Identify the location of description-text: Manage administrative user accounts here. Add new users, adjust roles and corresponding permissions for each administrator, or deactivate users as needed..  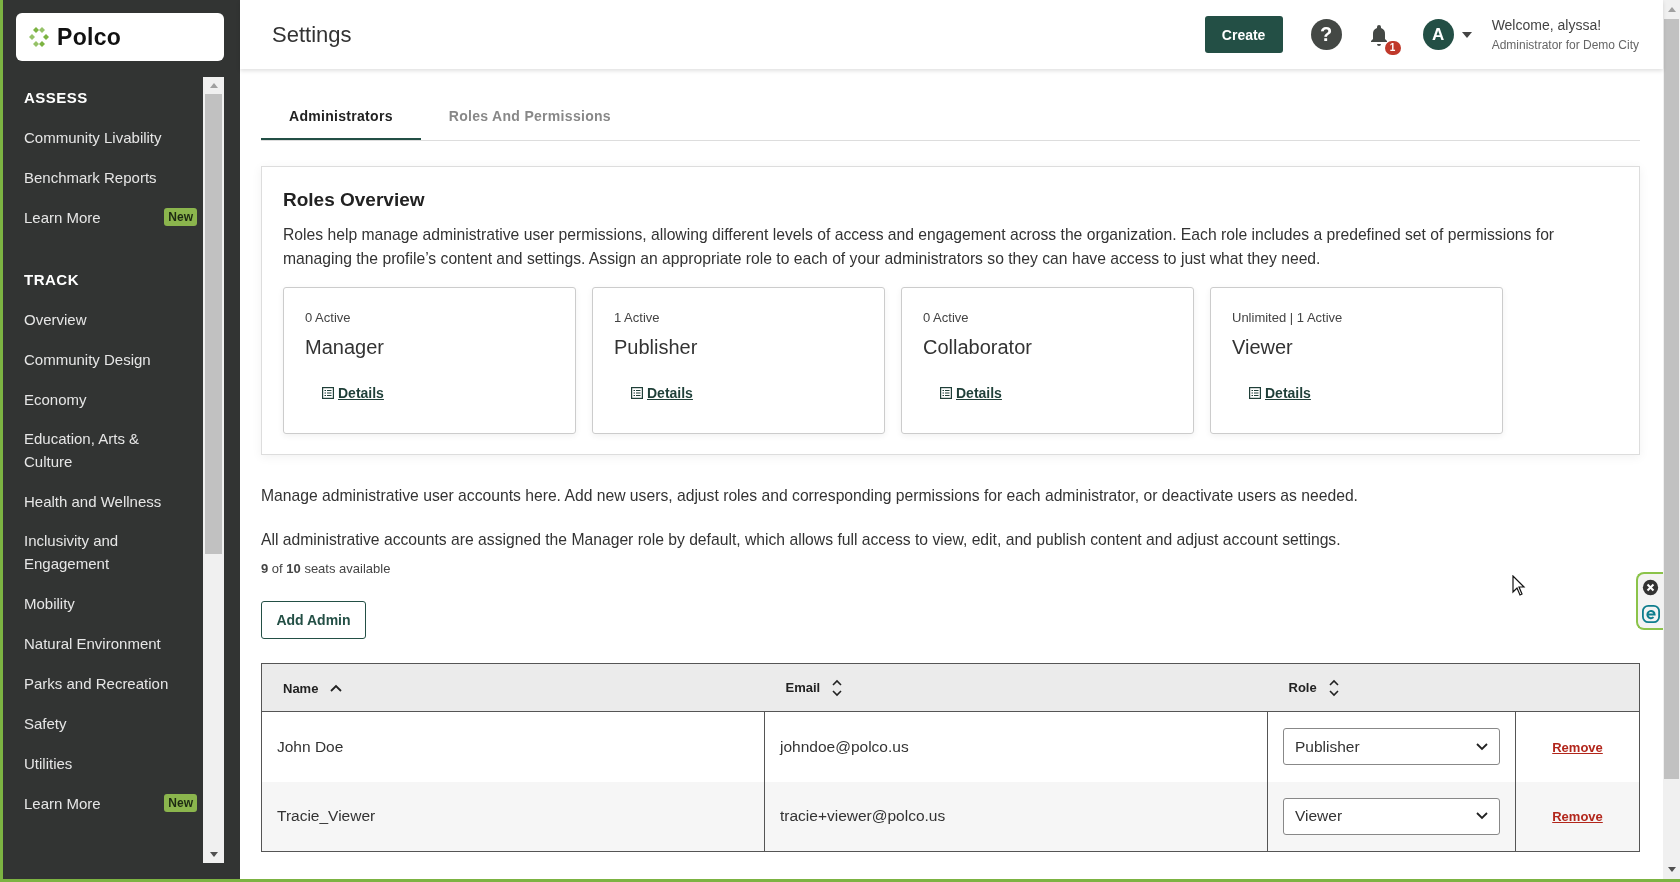
(810, 496).